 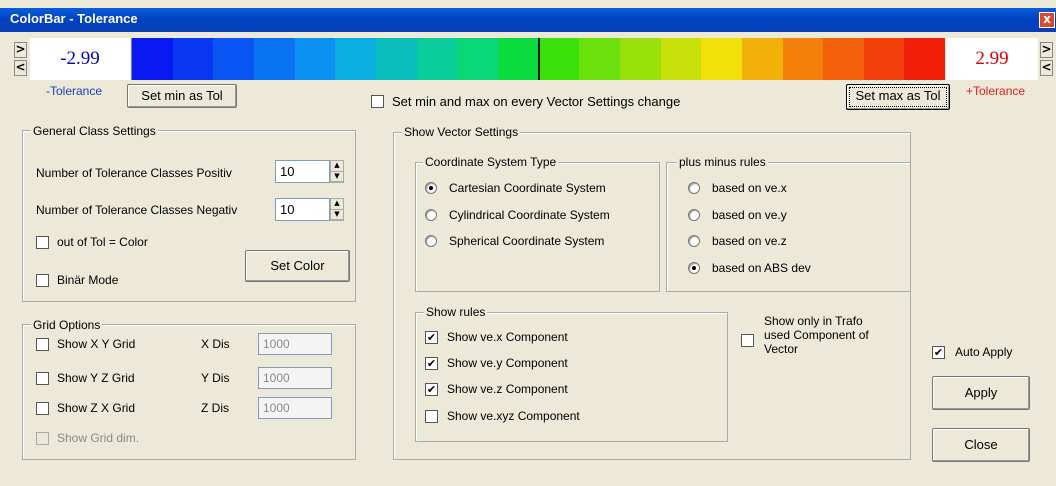 I want to click on min-increase-button: >, so click(x=20, y=50).